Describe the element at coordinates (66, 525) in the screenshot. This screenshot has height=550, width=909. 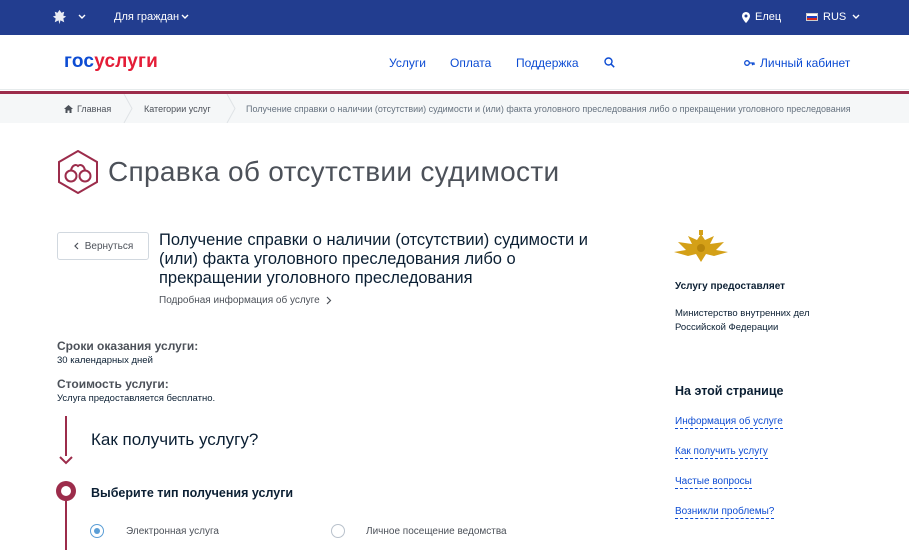
I see `timeline-line` at that location.